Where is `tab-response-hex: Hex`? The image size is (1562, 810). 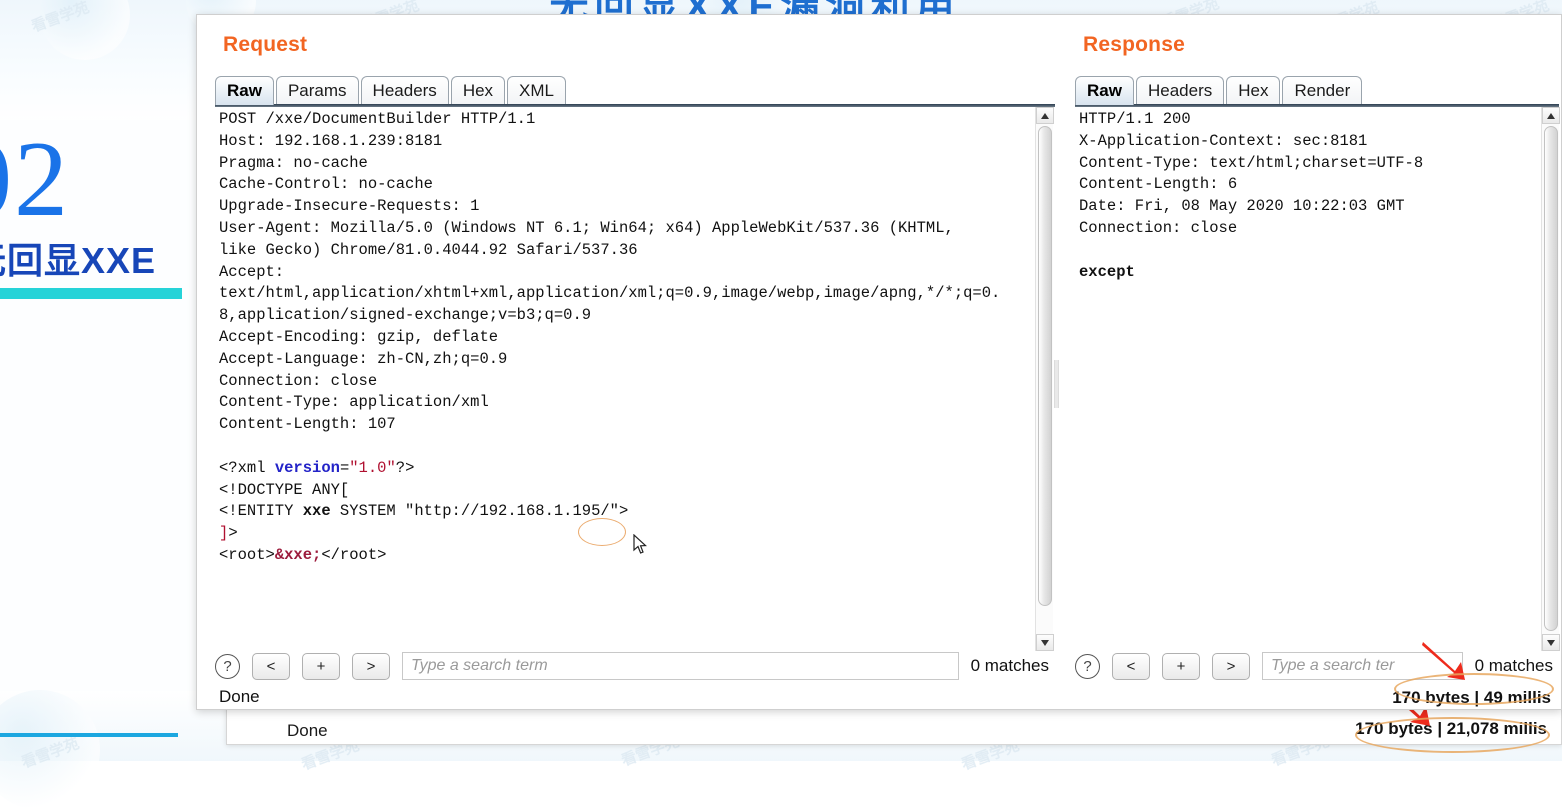
tab-response-hex: Hex is located at coordinates (1253, 90).